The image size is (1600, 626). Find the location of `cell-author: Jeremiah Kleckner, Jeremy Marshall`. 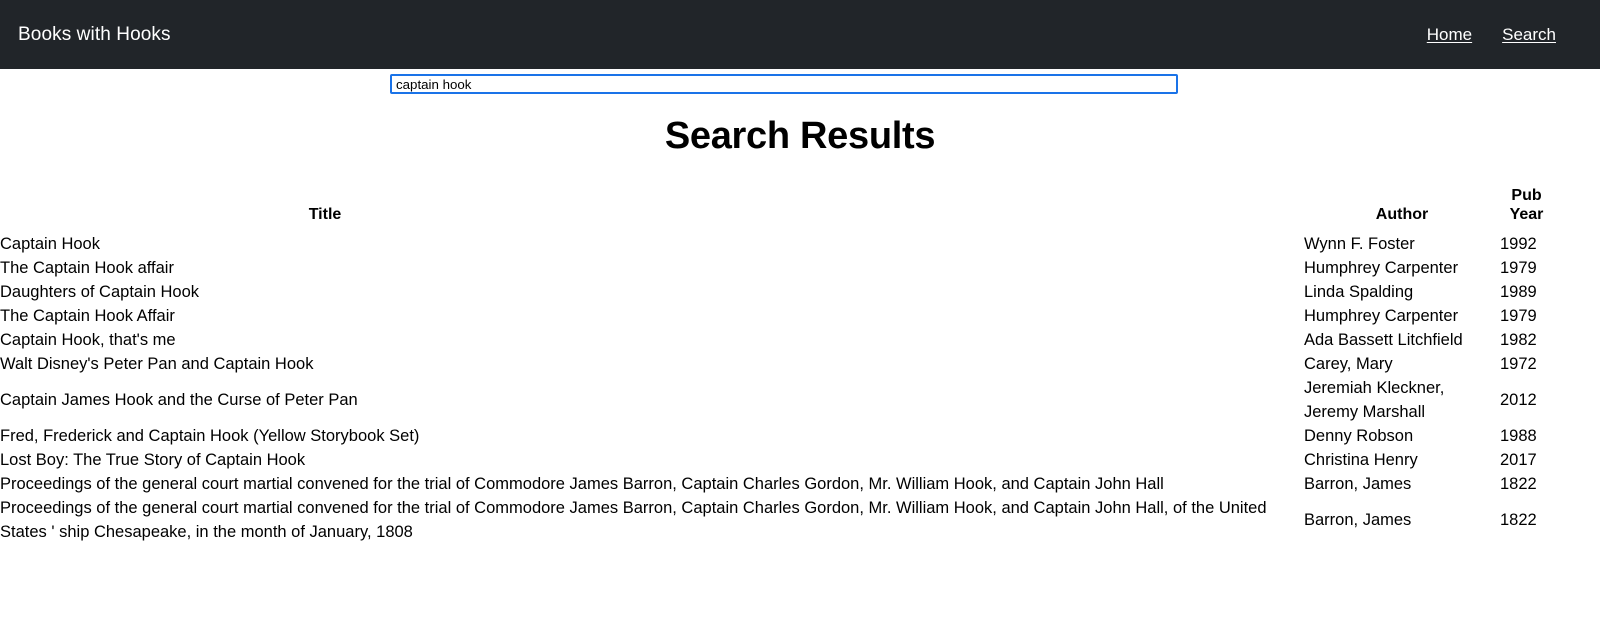

cell-author: Jeremiah Kleckner, Jeremy Marshall is located at coordinates (1374, 400).